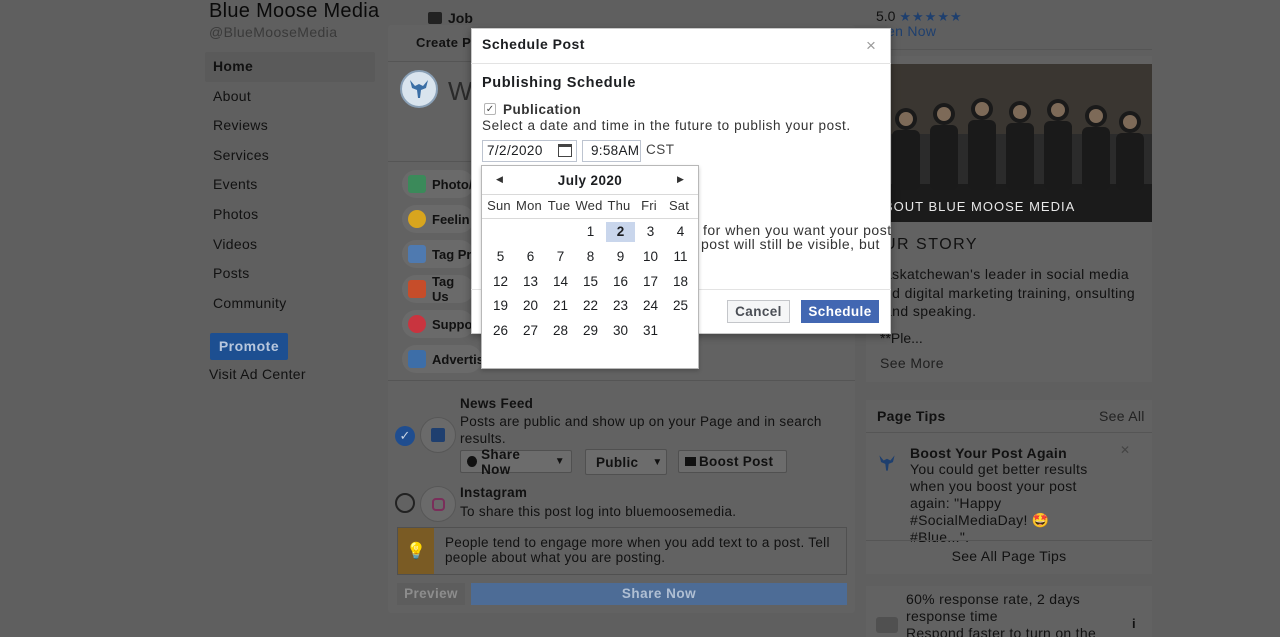  What do you see at coordinates (452, 254) in the screenshot?
I see `option-label: Tag Pr` at bounding box center [452, 254].